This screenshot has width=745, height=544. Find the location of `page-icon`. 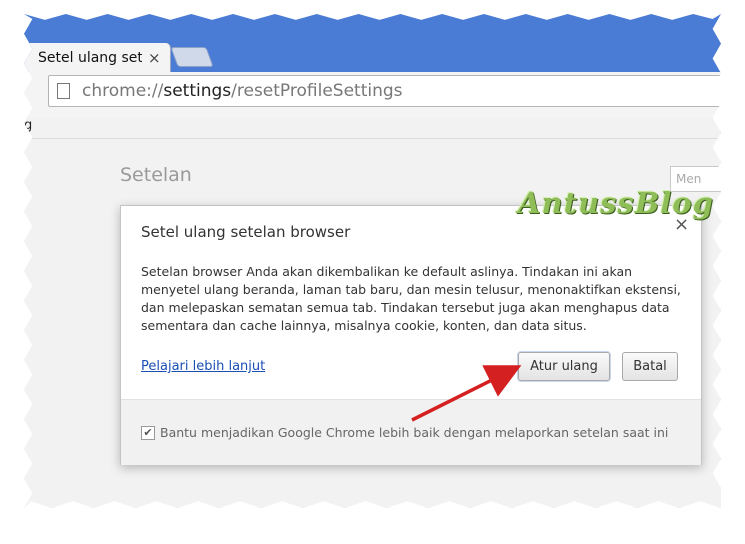

page-icon is located at coordinates (63, 91).